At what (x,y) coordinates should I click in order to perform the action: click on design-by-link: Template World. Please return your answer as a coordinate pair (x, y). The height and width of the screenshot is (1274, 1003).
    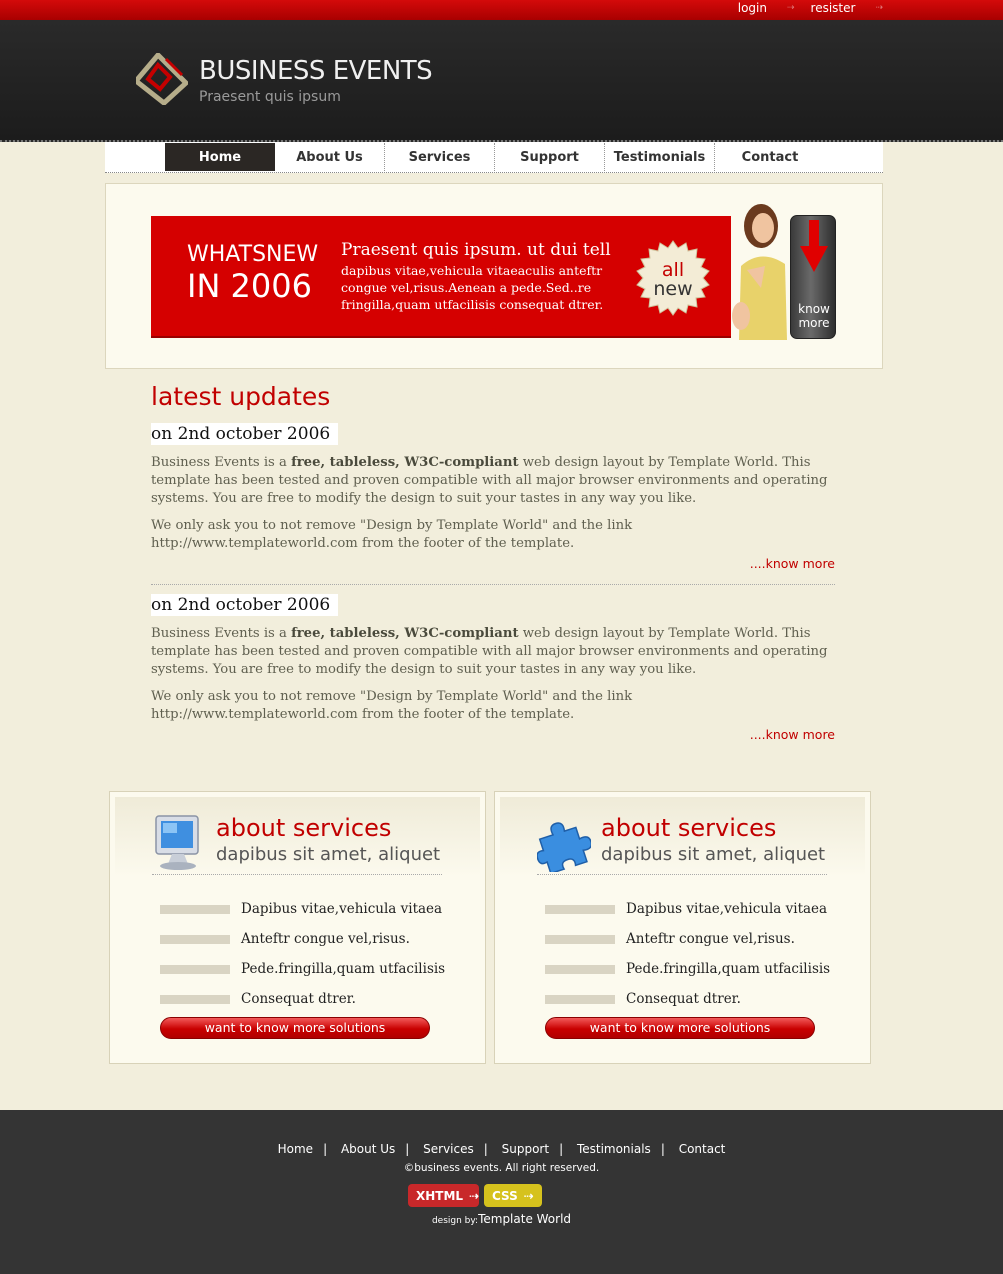
    Looking at the image, I should click on (524, 1219).